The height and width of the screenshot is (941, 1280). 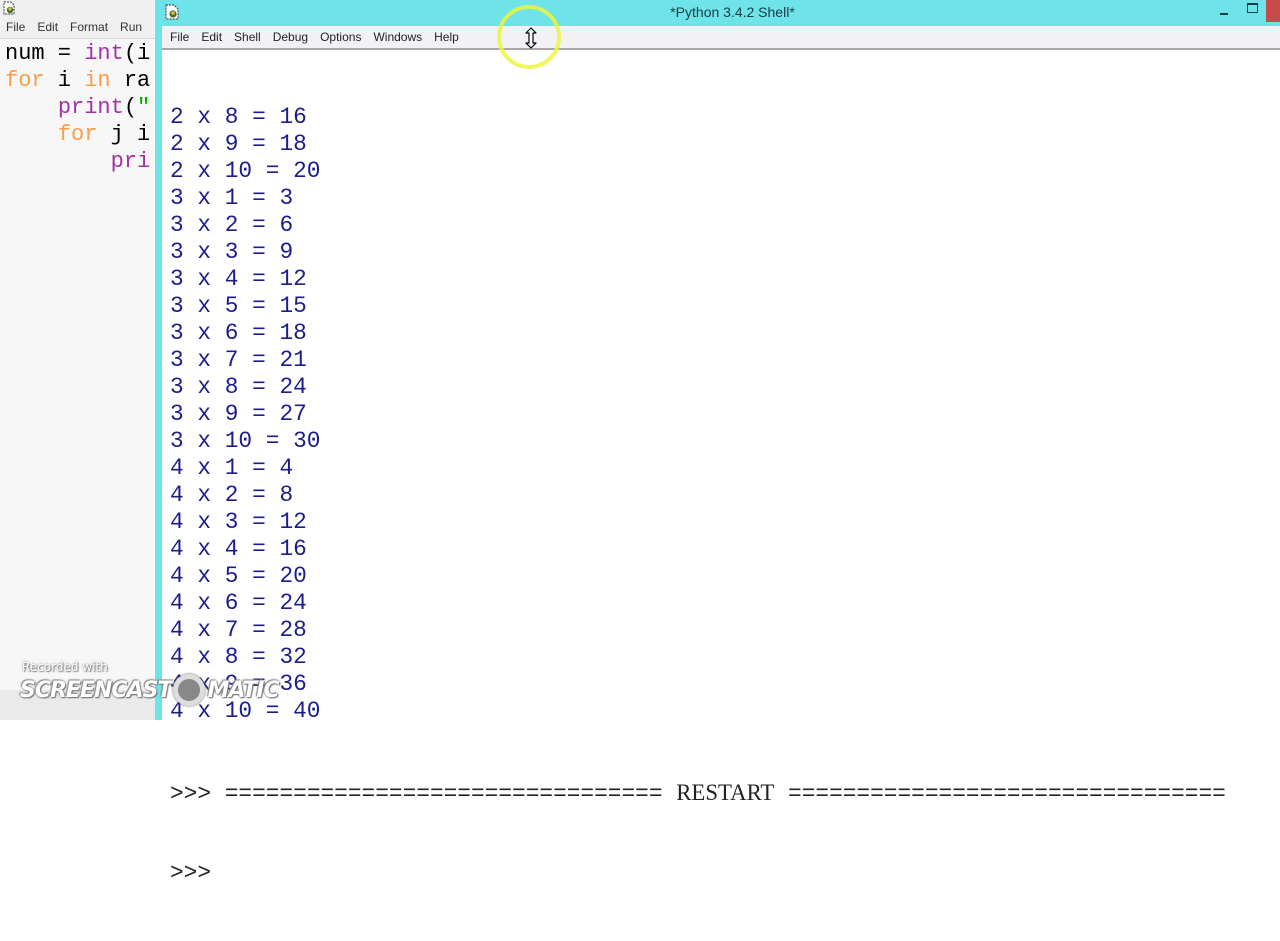 I want to click on output-line: 3 x 4 = 12, so click(x=238, y=279).